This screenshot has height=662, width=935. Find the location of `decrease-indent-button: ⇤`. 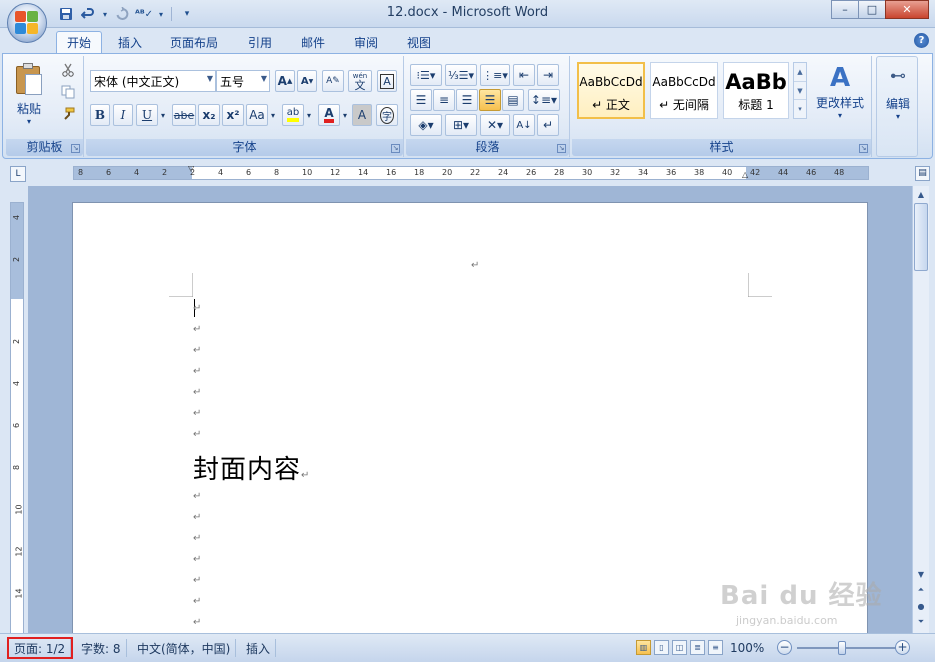

decrease-indent-button: ⇤ is located at coordinates (524, 75).